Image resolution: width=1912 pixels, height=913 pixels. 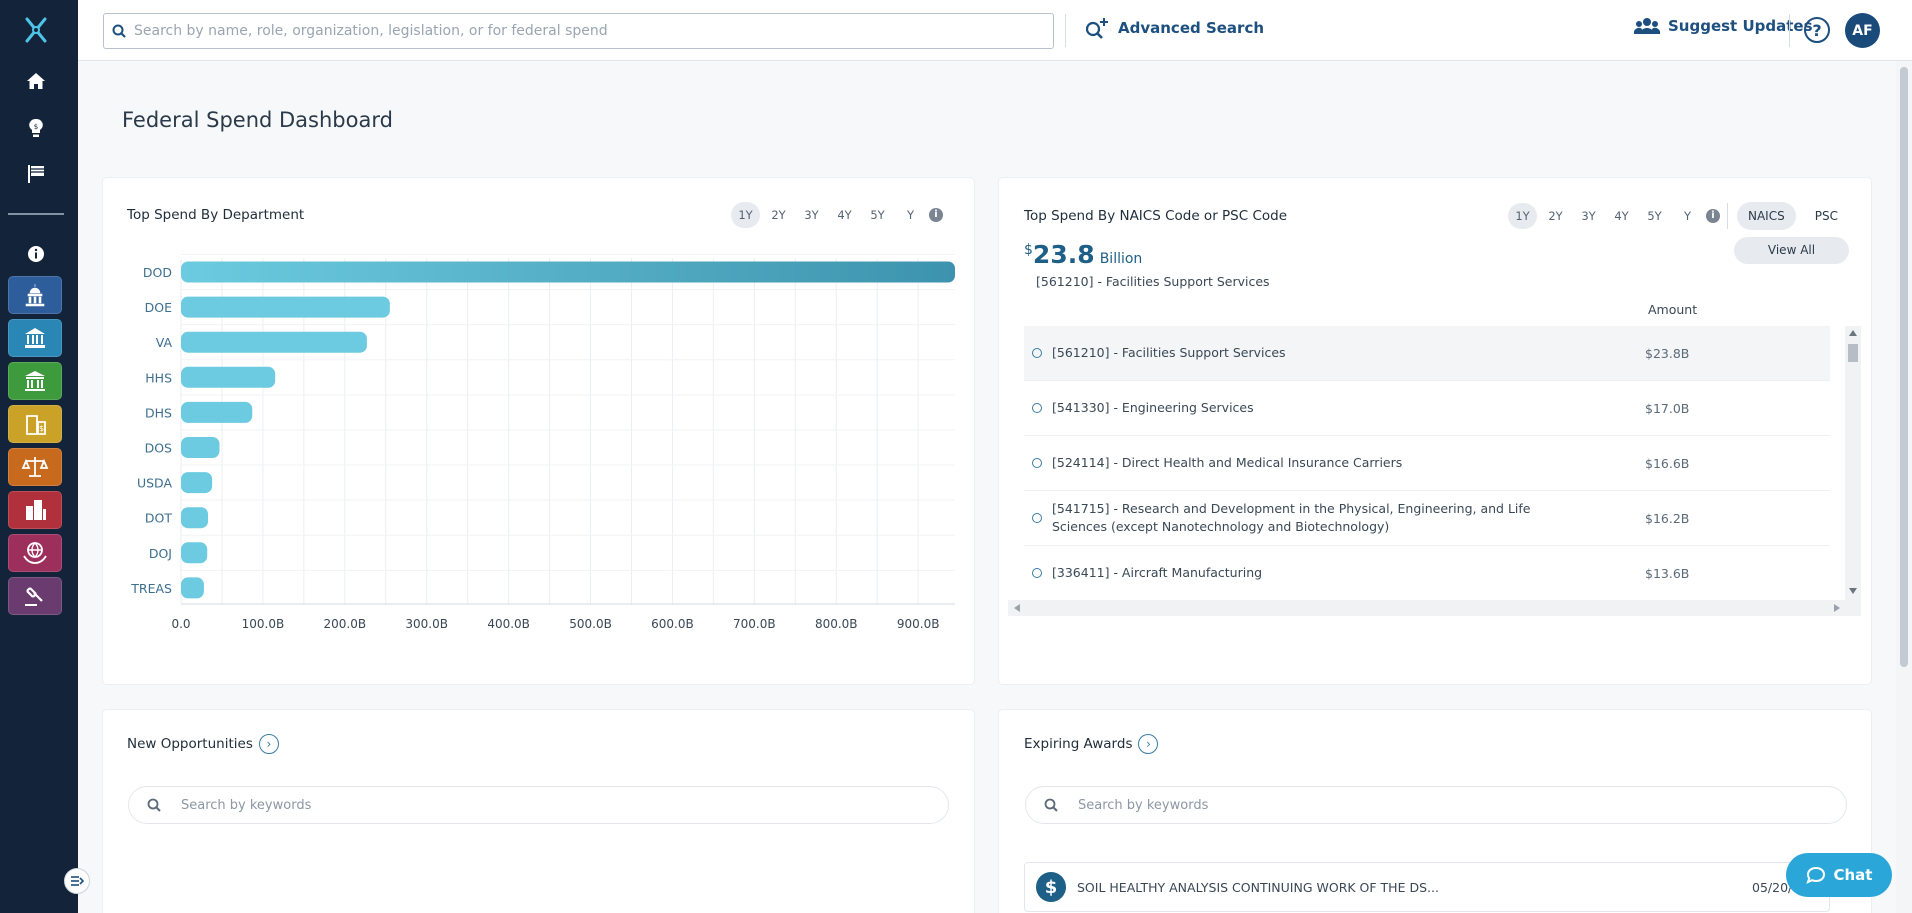 I want to click on currency-symbol: $, so click(x=1028, y=250).